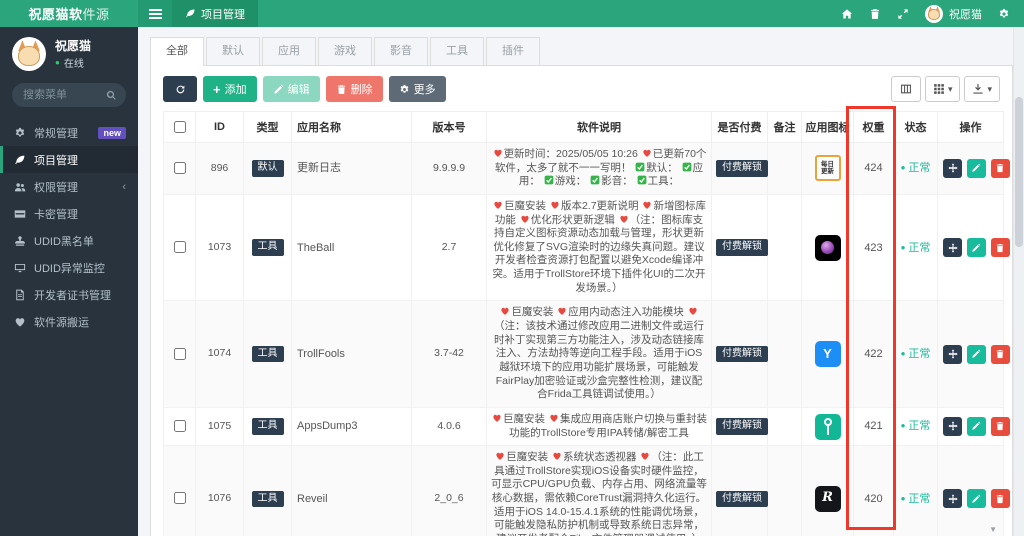 The image size is (1024, 536). Describe the element at coordinates (345, 51) in the screenshot. I see `content-tab-游戏: 游戏` at that location.